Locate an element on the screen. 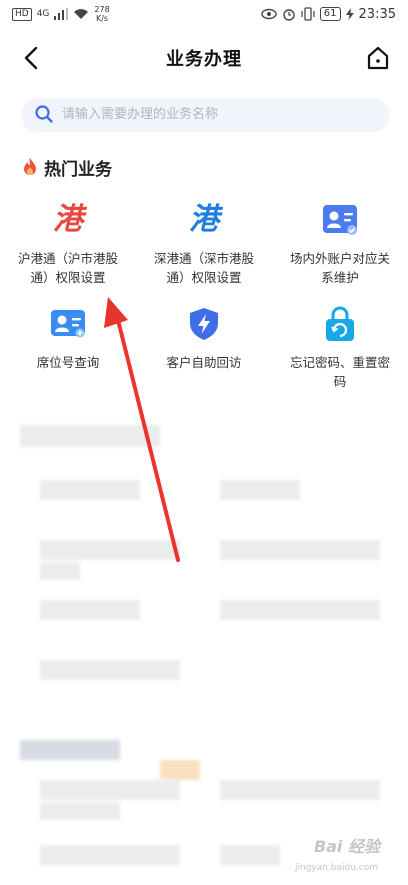 The image size is (408, 885). service-tile-account-mapping: 场内外账户对应关系维护 is located at coordinates (340, 243).